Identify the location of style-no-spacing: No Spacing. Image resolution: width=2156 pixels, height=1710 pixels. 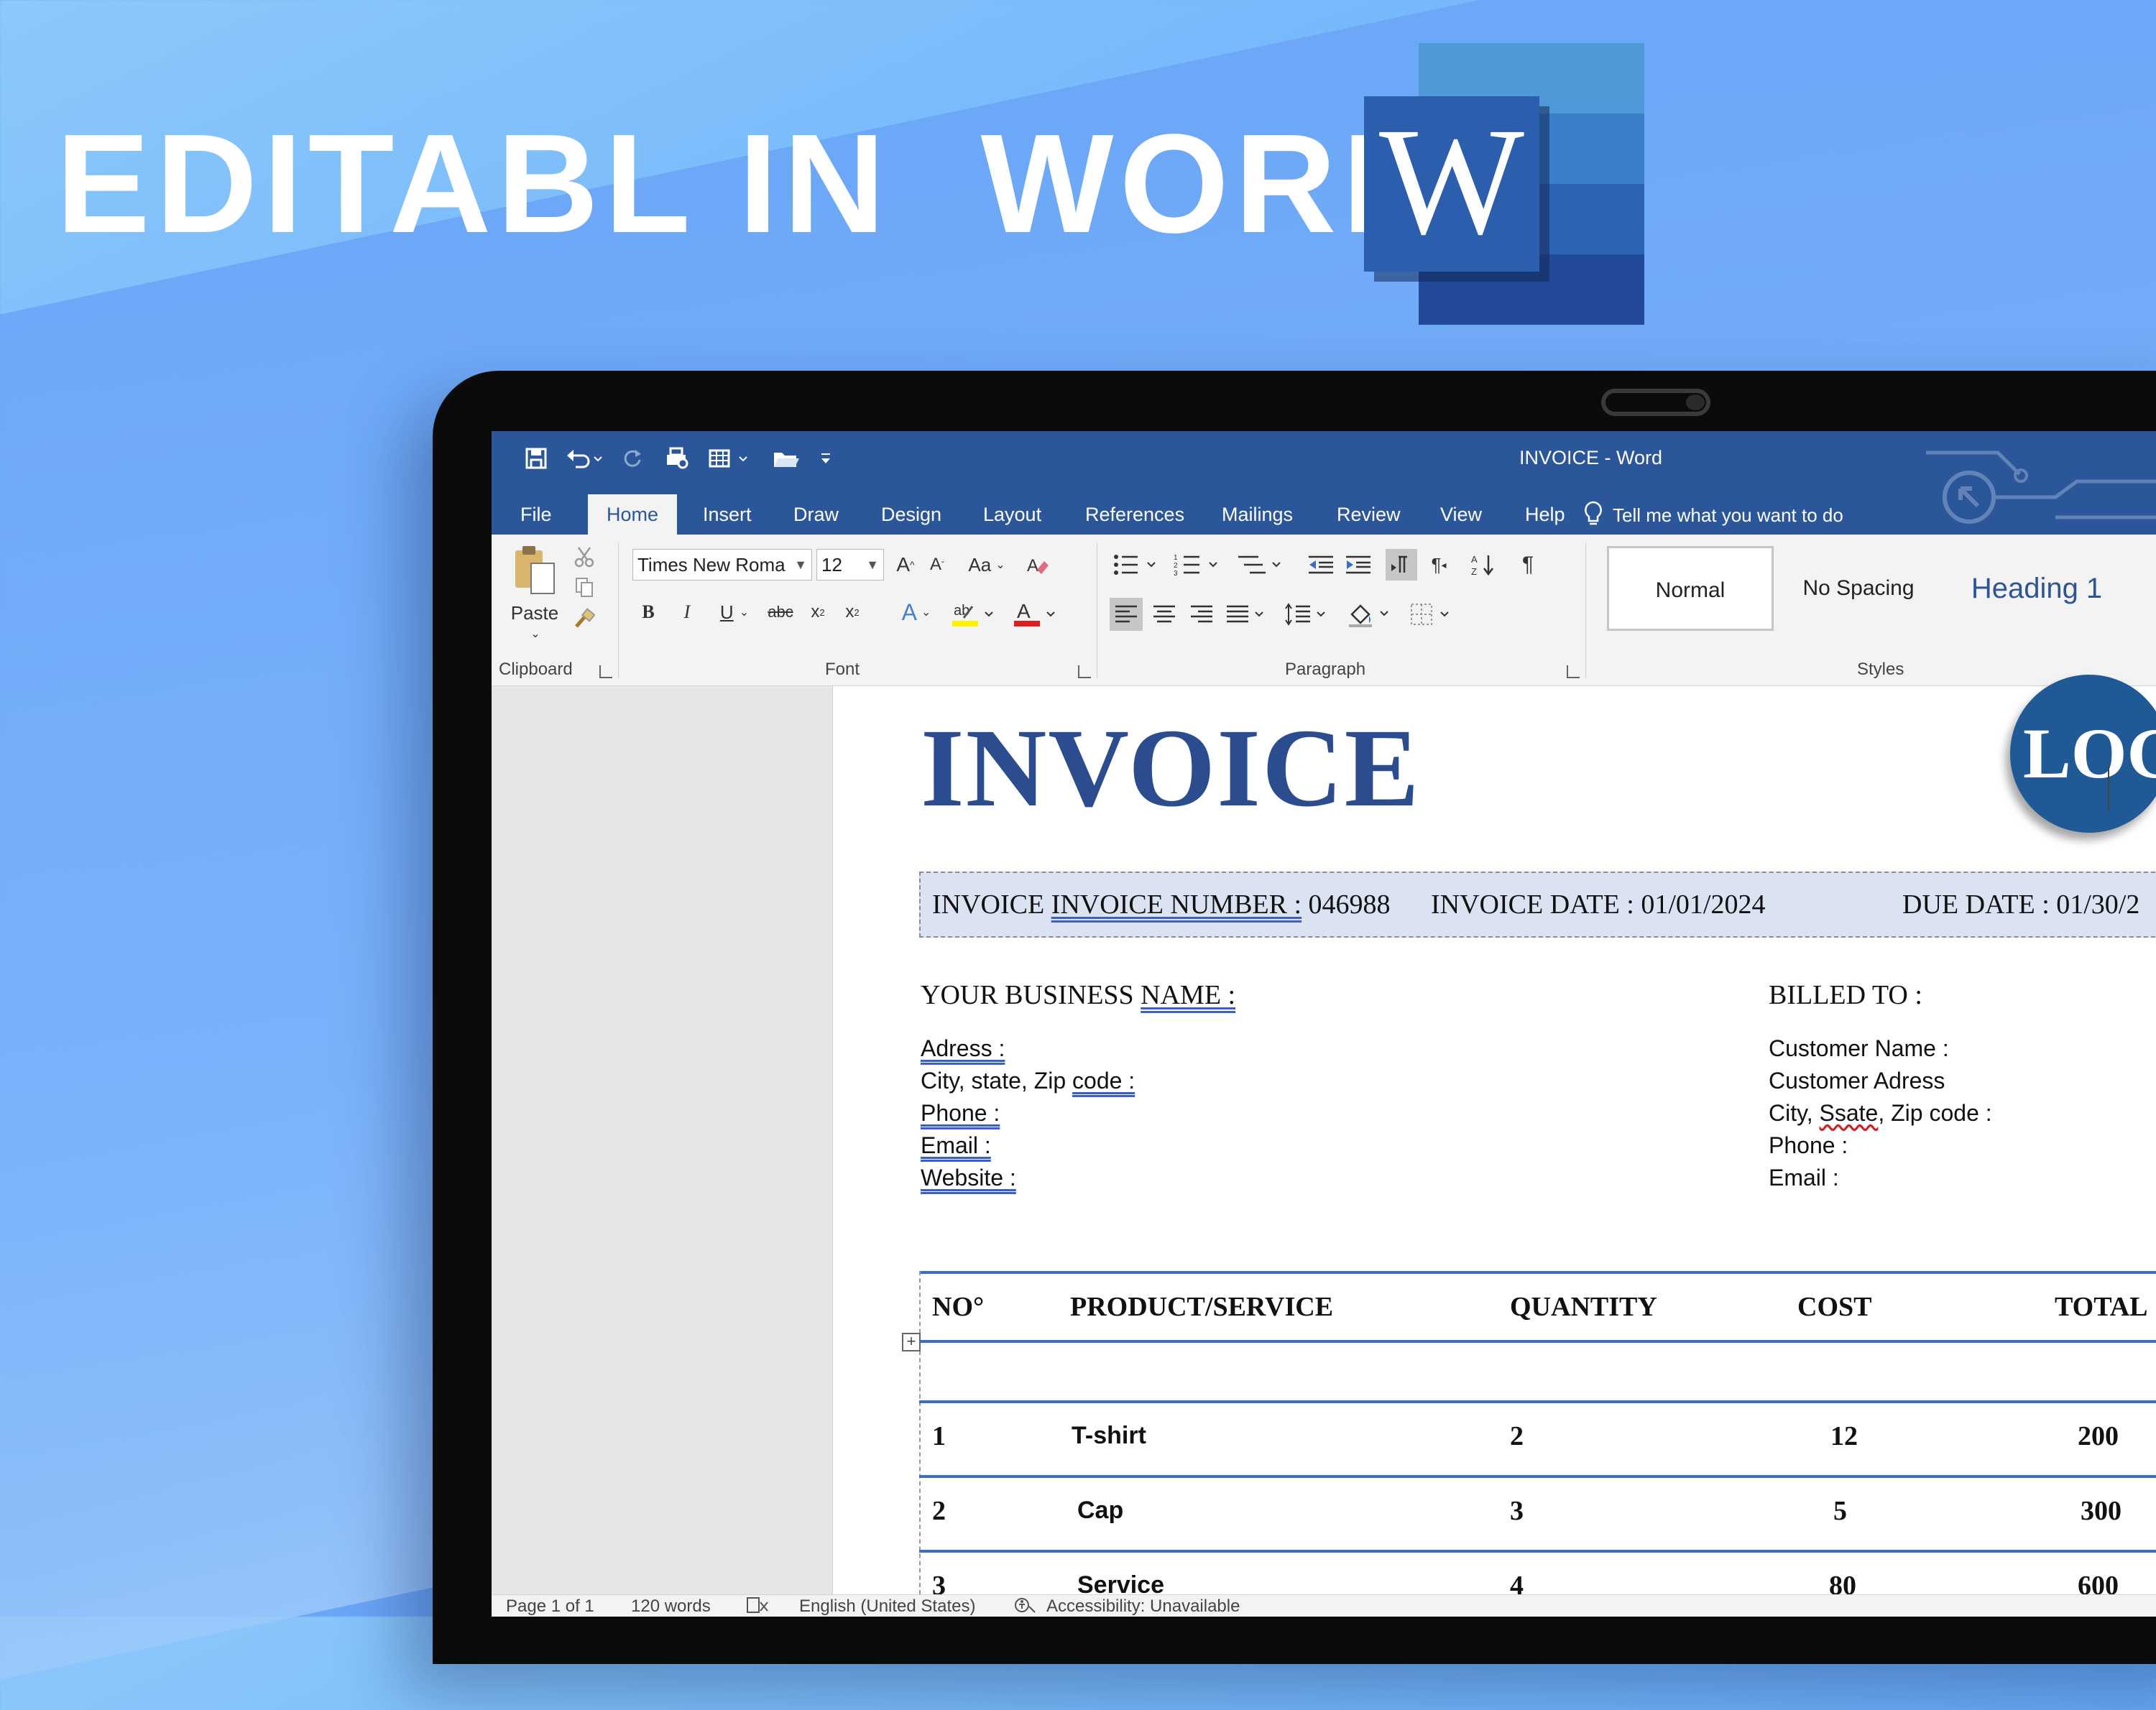
(1858, 588).